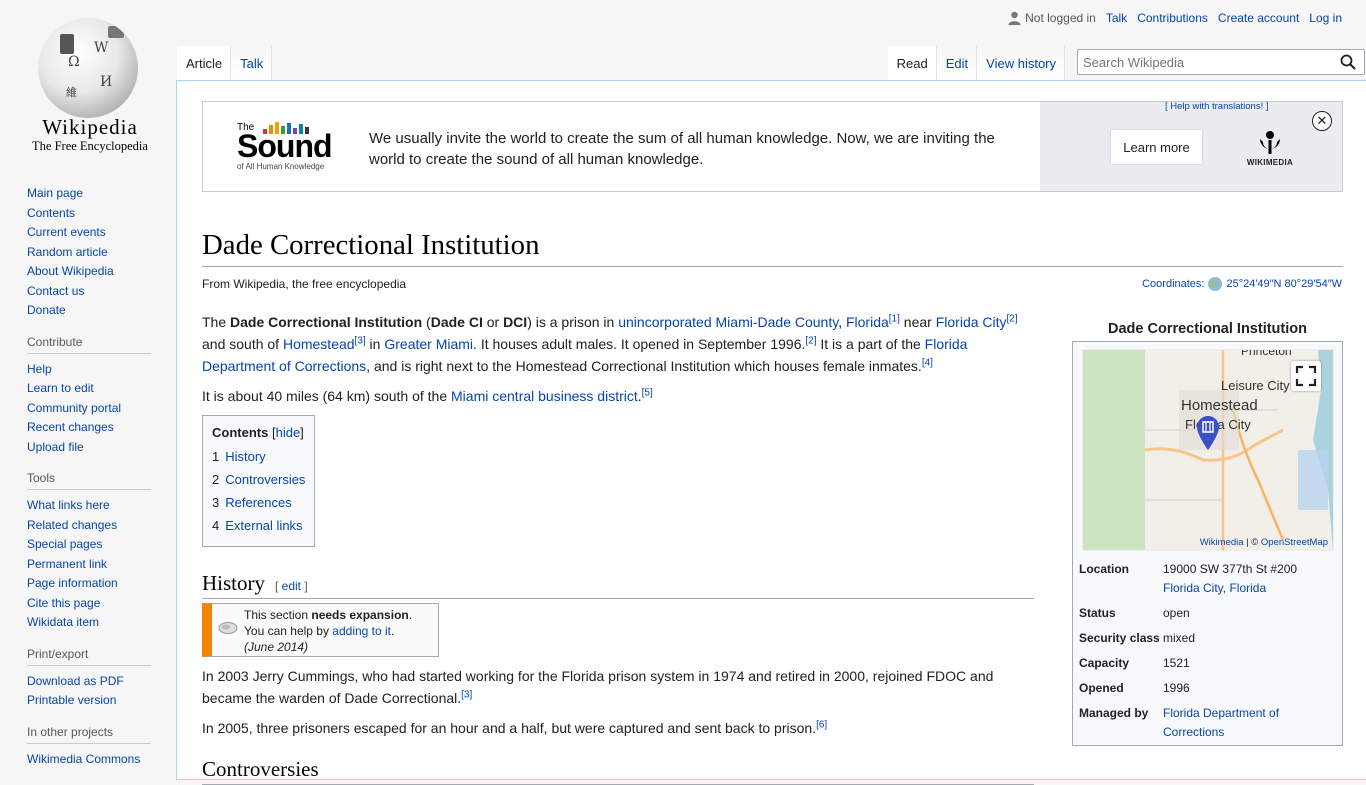 This screenshot has height=785, width=1366. What do you see at coordinates (1214, 588) in the screenshot?
I see `location-link: Florida City, Florida` at bounding box center [1214, 588].